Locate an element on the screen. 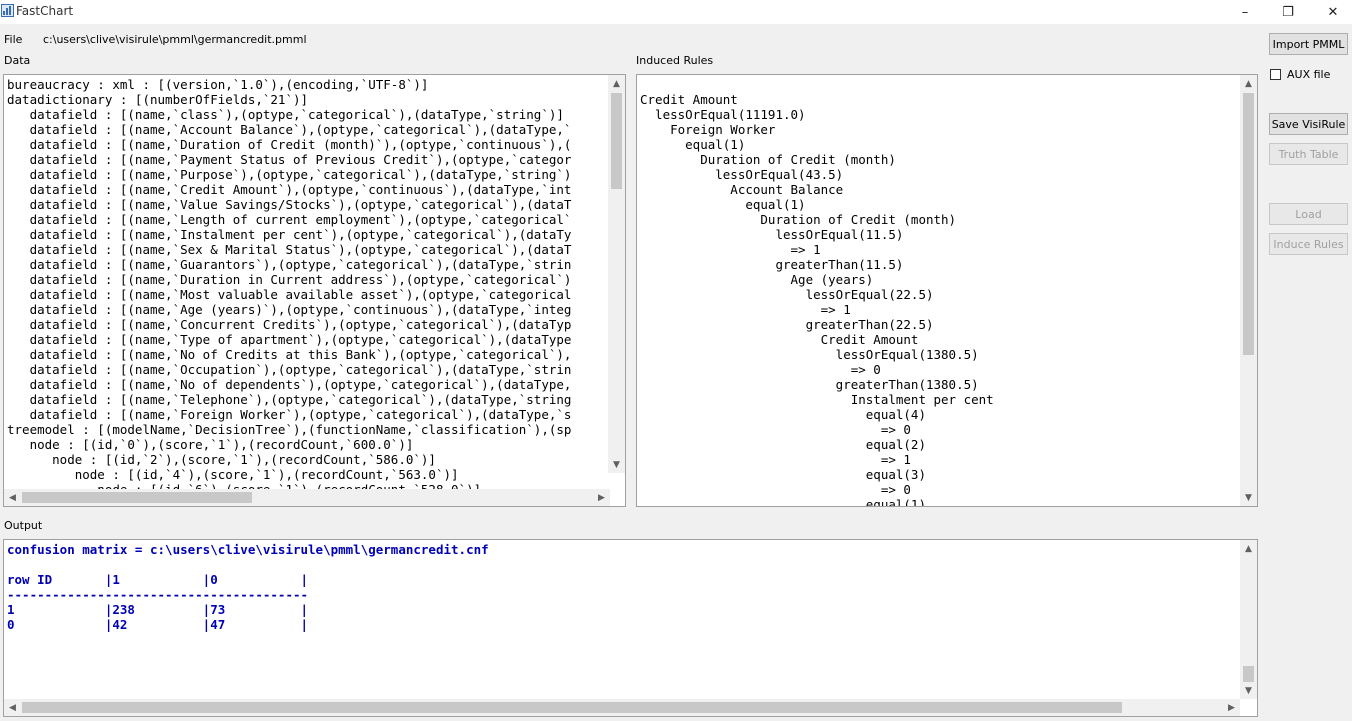  output-pane-label: Output is located at coordinates (23, 525).